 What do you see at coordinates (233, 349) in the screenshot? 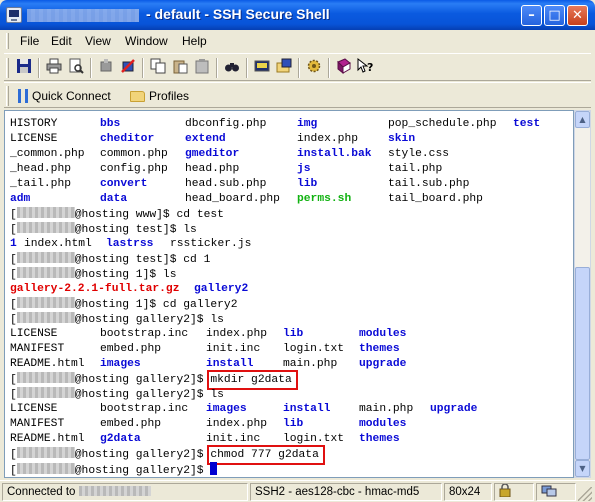
I see `file-entry: init.inc` at bounding box center [233, 349].